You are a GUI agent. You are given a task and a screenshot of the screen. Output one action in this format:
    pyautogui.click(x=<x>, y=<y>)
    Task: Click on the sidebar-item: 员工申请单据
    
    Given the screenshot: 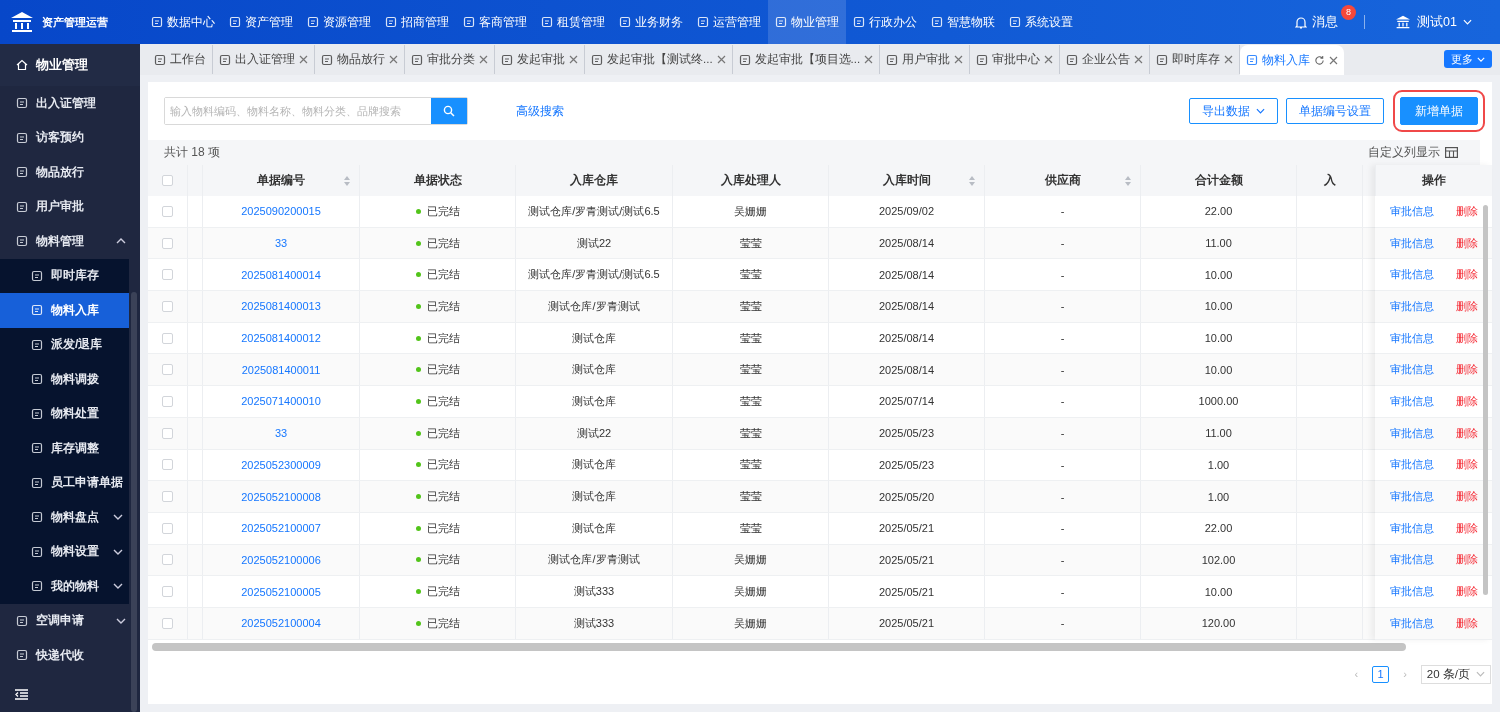 What is the action you would take?
    pyautogui.click(x=64, y=482)
    